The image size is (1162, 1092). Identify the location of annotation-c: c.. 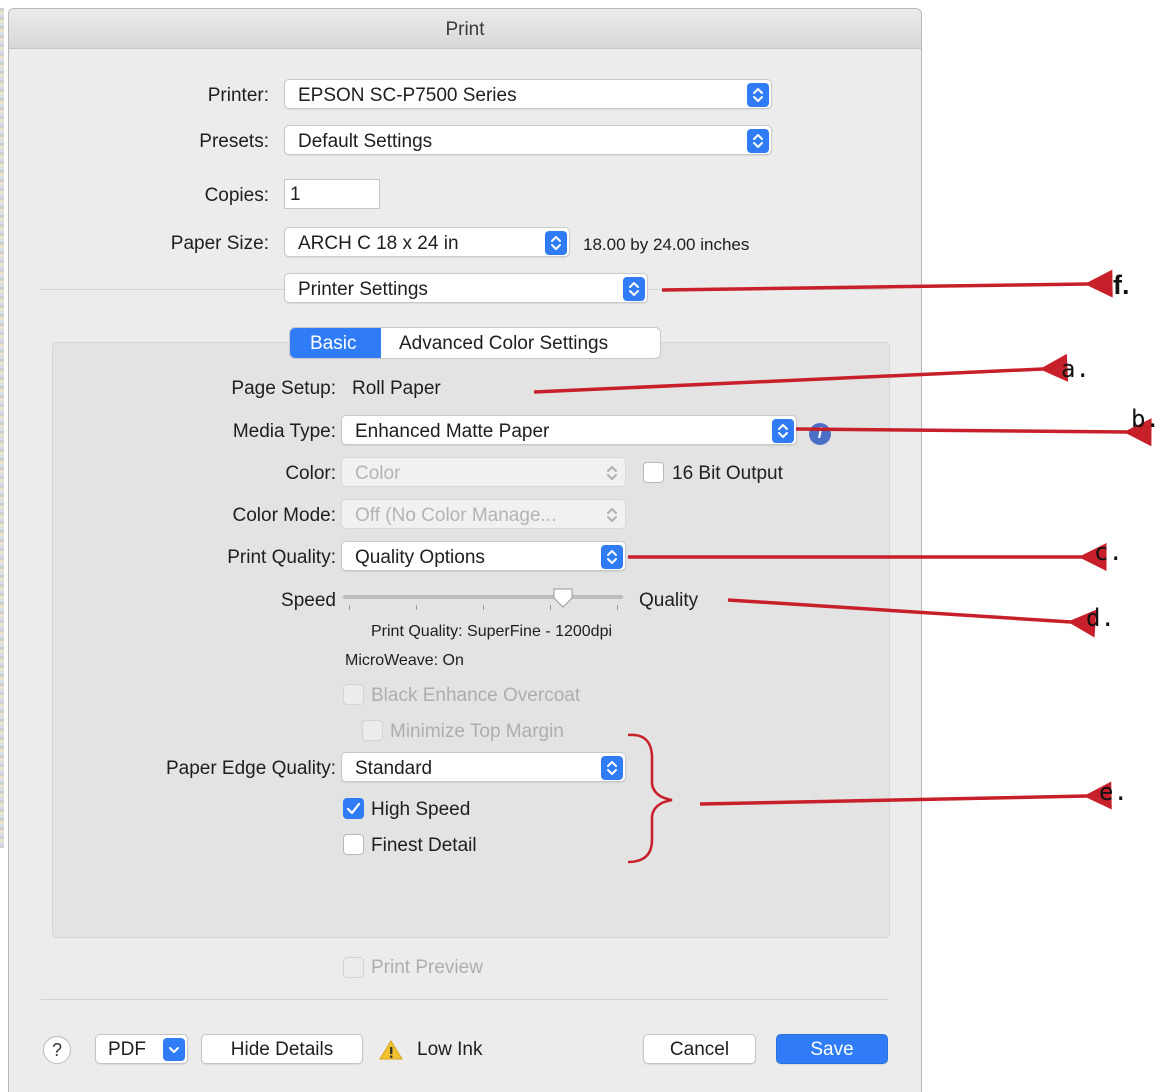
(1108, 552).